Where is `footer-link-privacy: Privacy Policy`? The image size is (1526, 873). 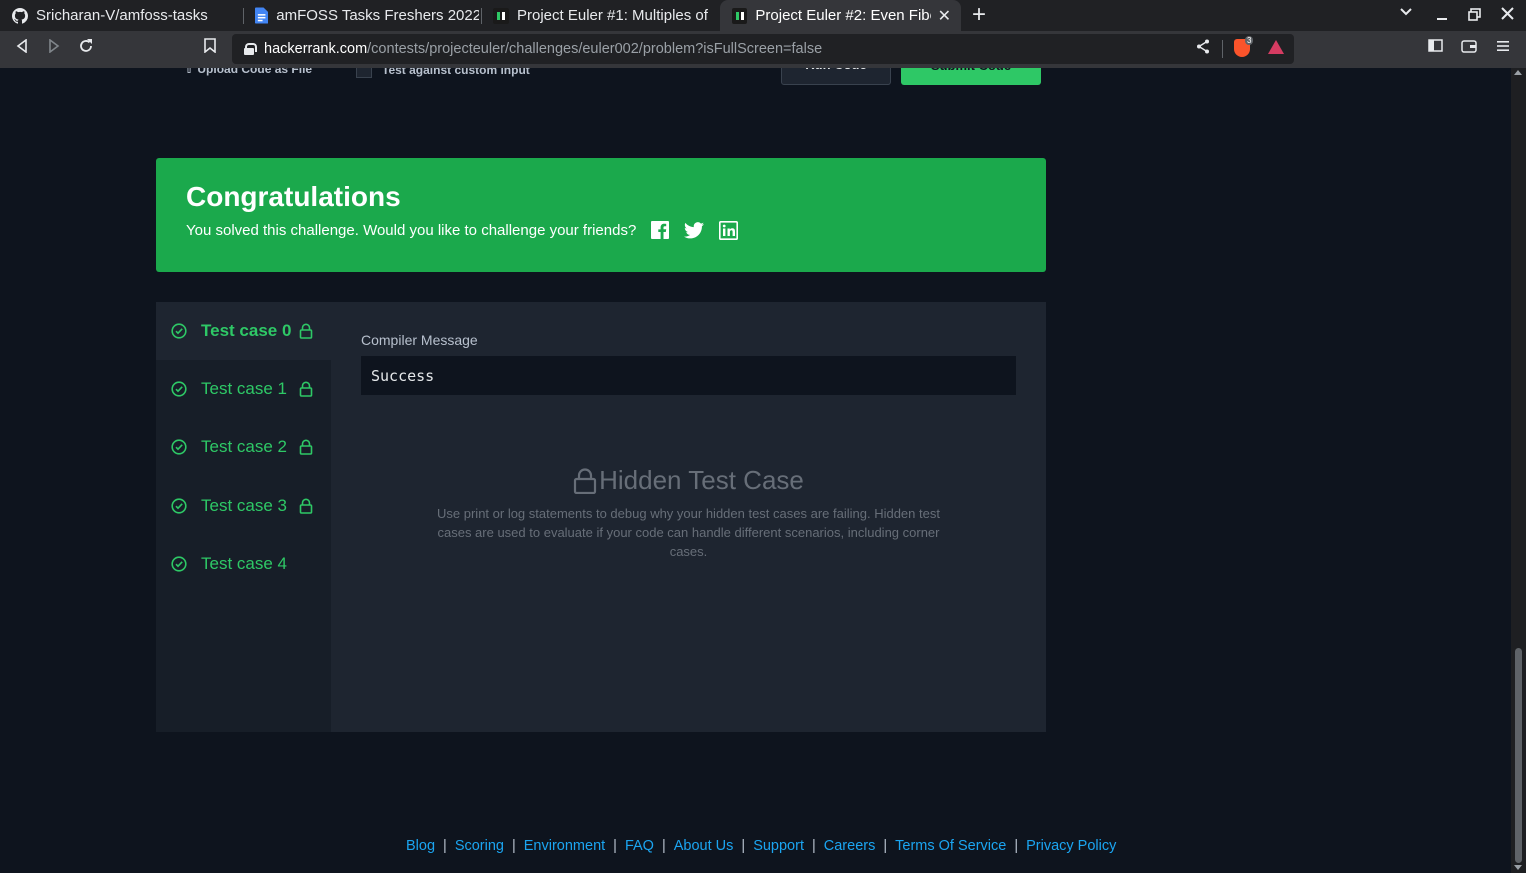
footer-link-privacy: Privacy Policy is located at coordinates (1071, 846).